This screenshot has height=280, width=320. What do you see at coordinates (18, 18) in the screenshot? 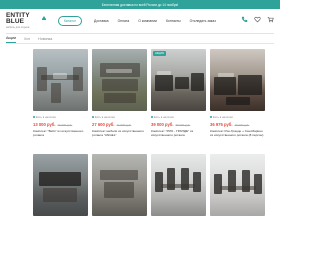
I see `brand-name: ENTITY BLUE` at bounding box center [18, 18].